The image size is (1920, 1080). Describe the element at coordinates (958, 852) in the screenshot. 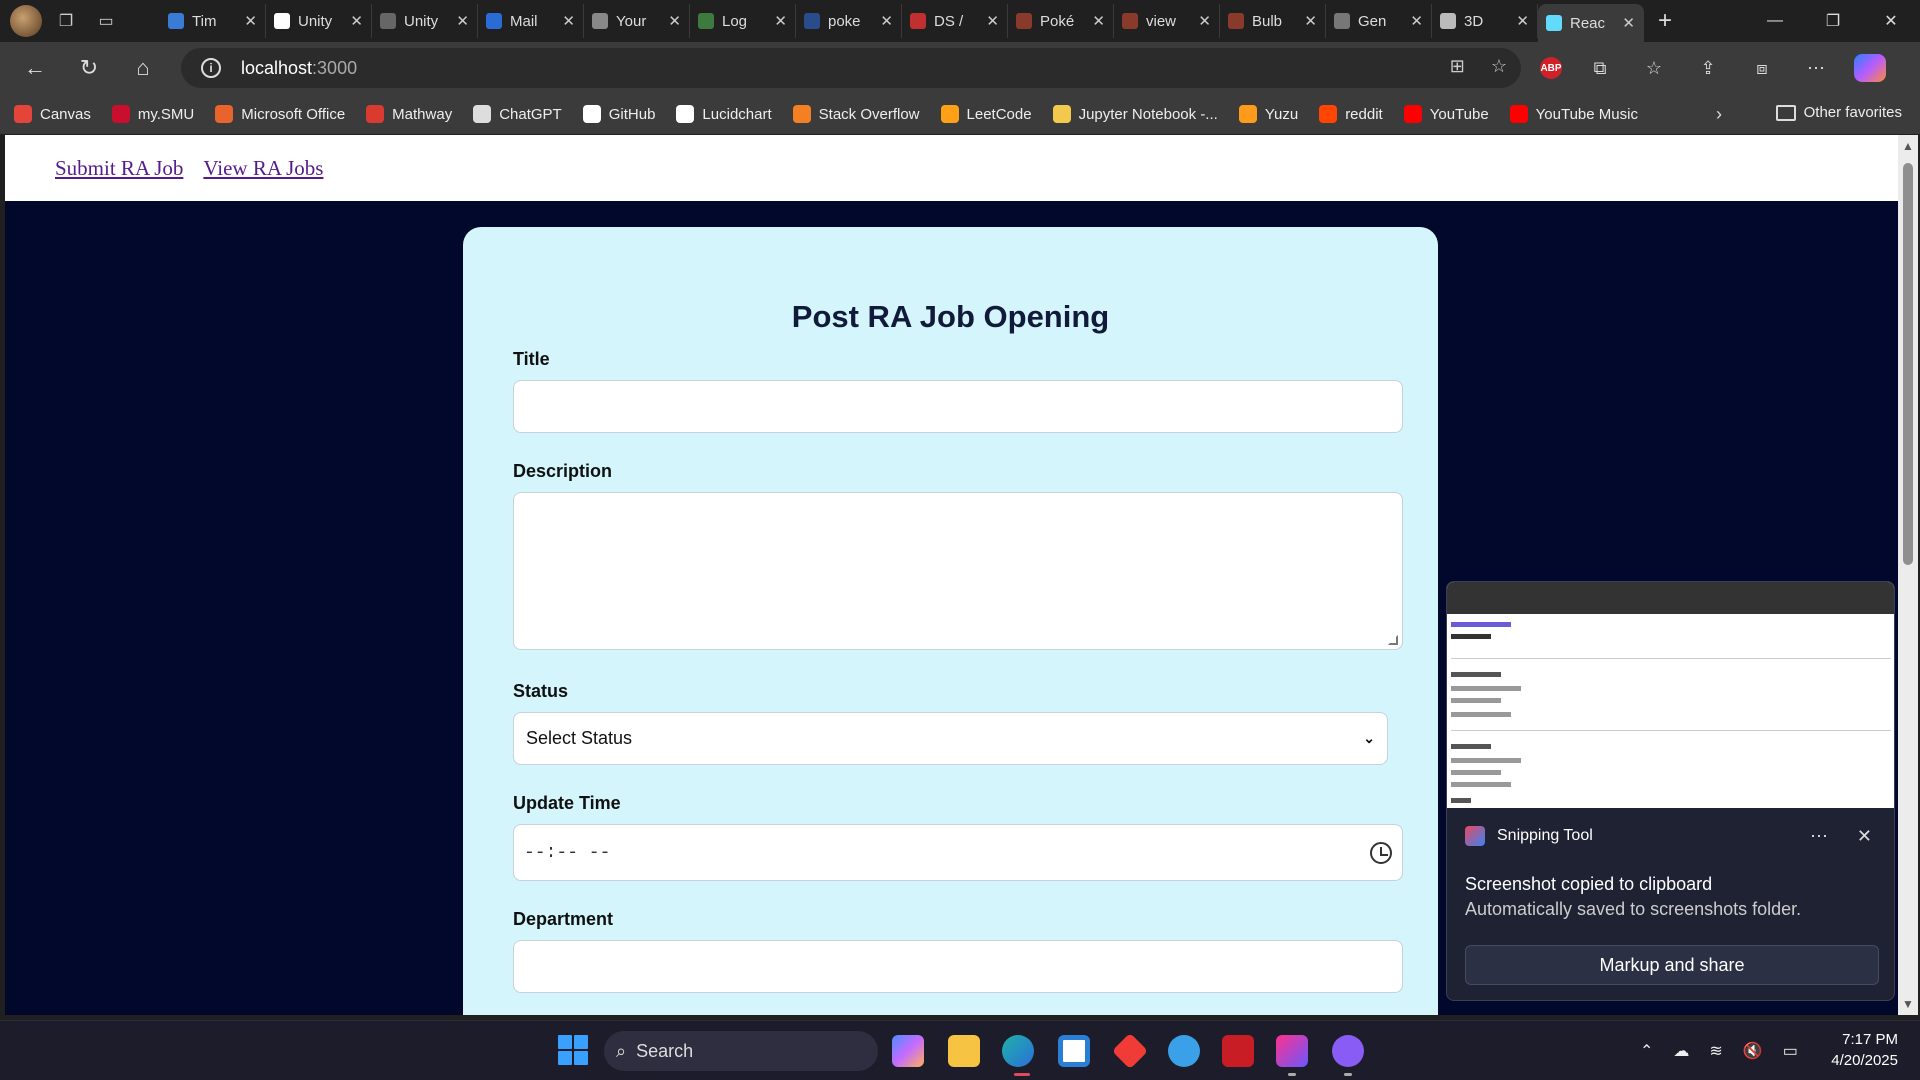

I see `update-time-input: --:-- --` at that location.